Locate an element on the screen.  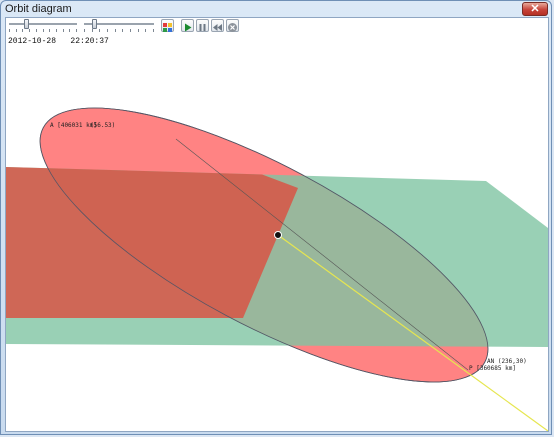
close-button: ✕ is located at coordinates (535, 9).